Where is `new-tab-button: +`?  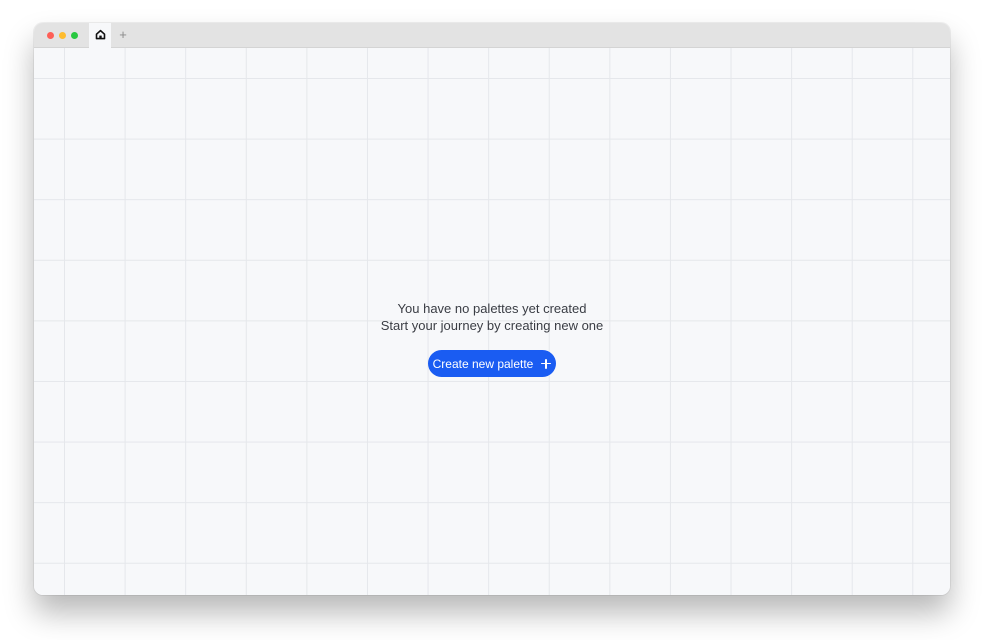 new-tab-button: + is located at coordinates (123, 35).